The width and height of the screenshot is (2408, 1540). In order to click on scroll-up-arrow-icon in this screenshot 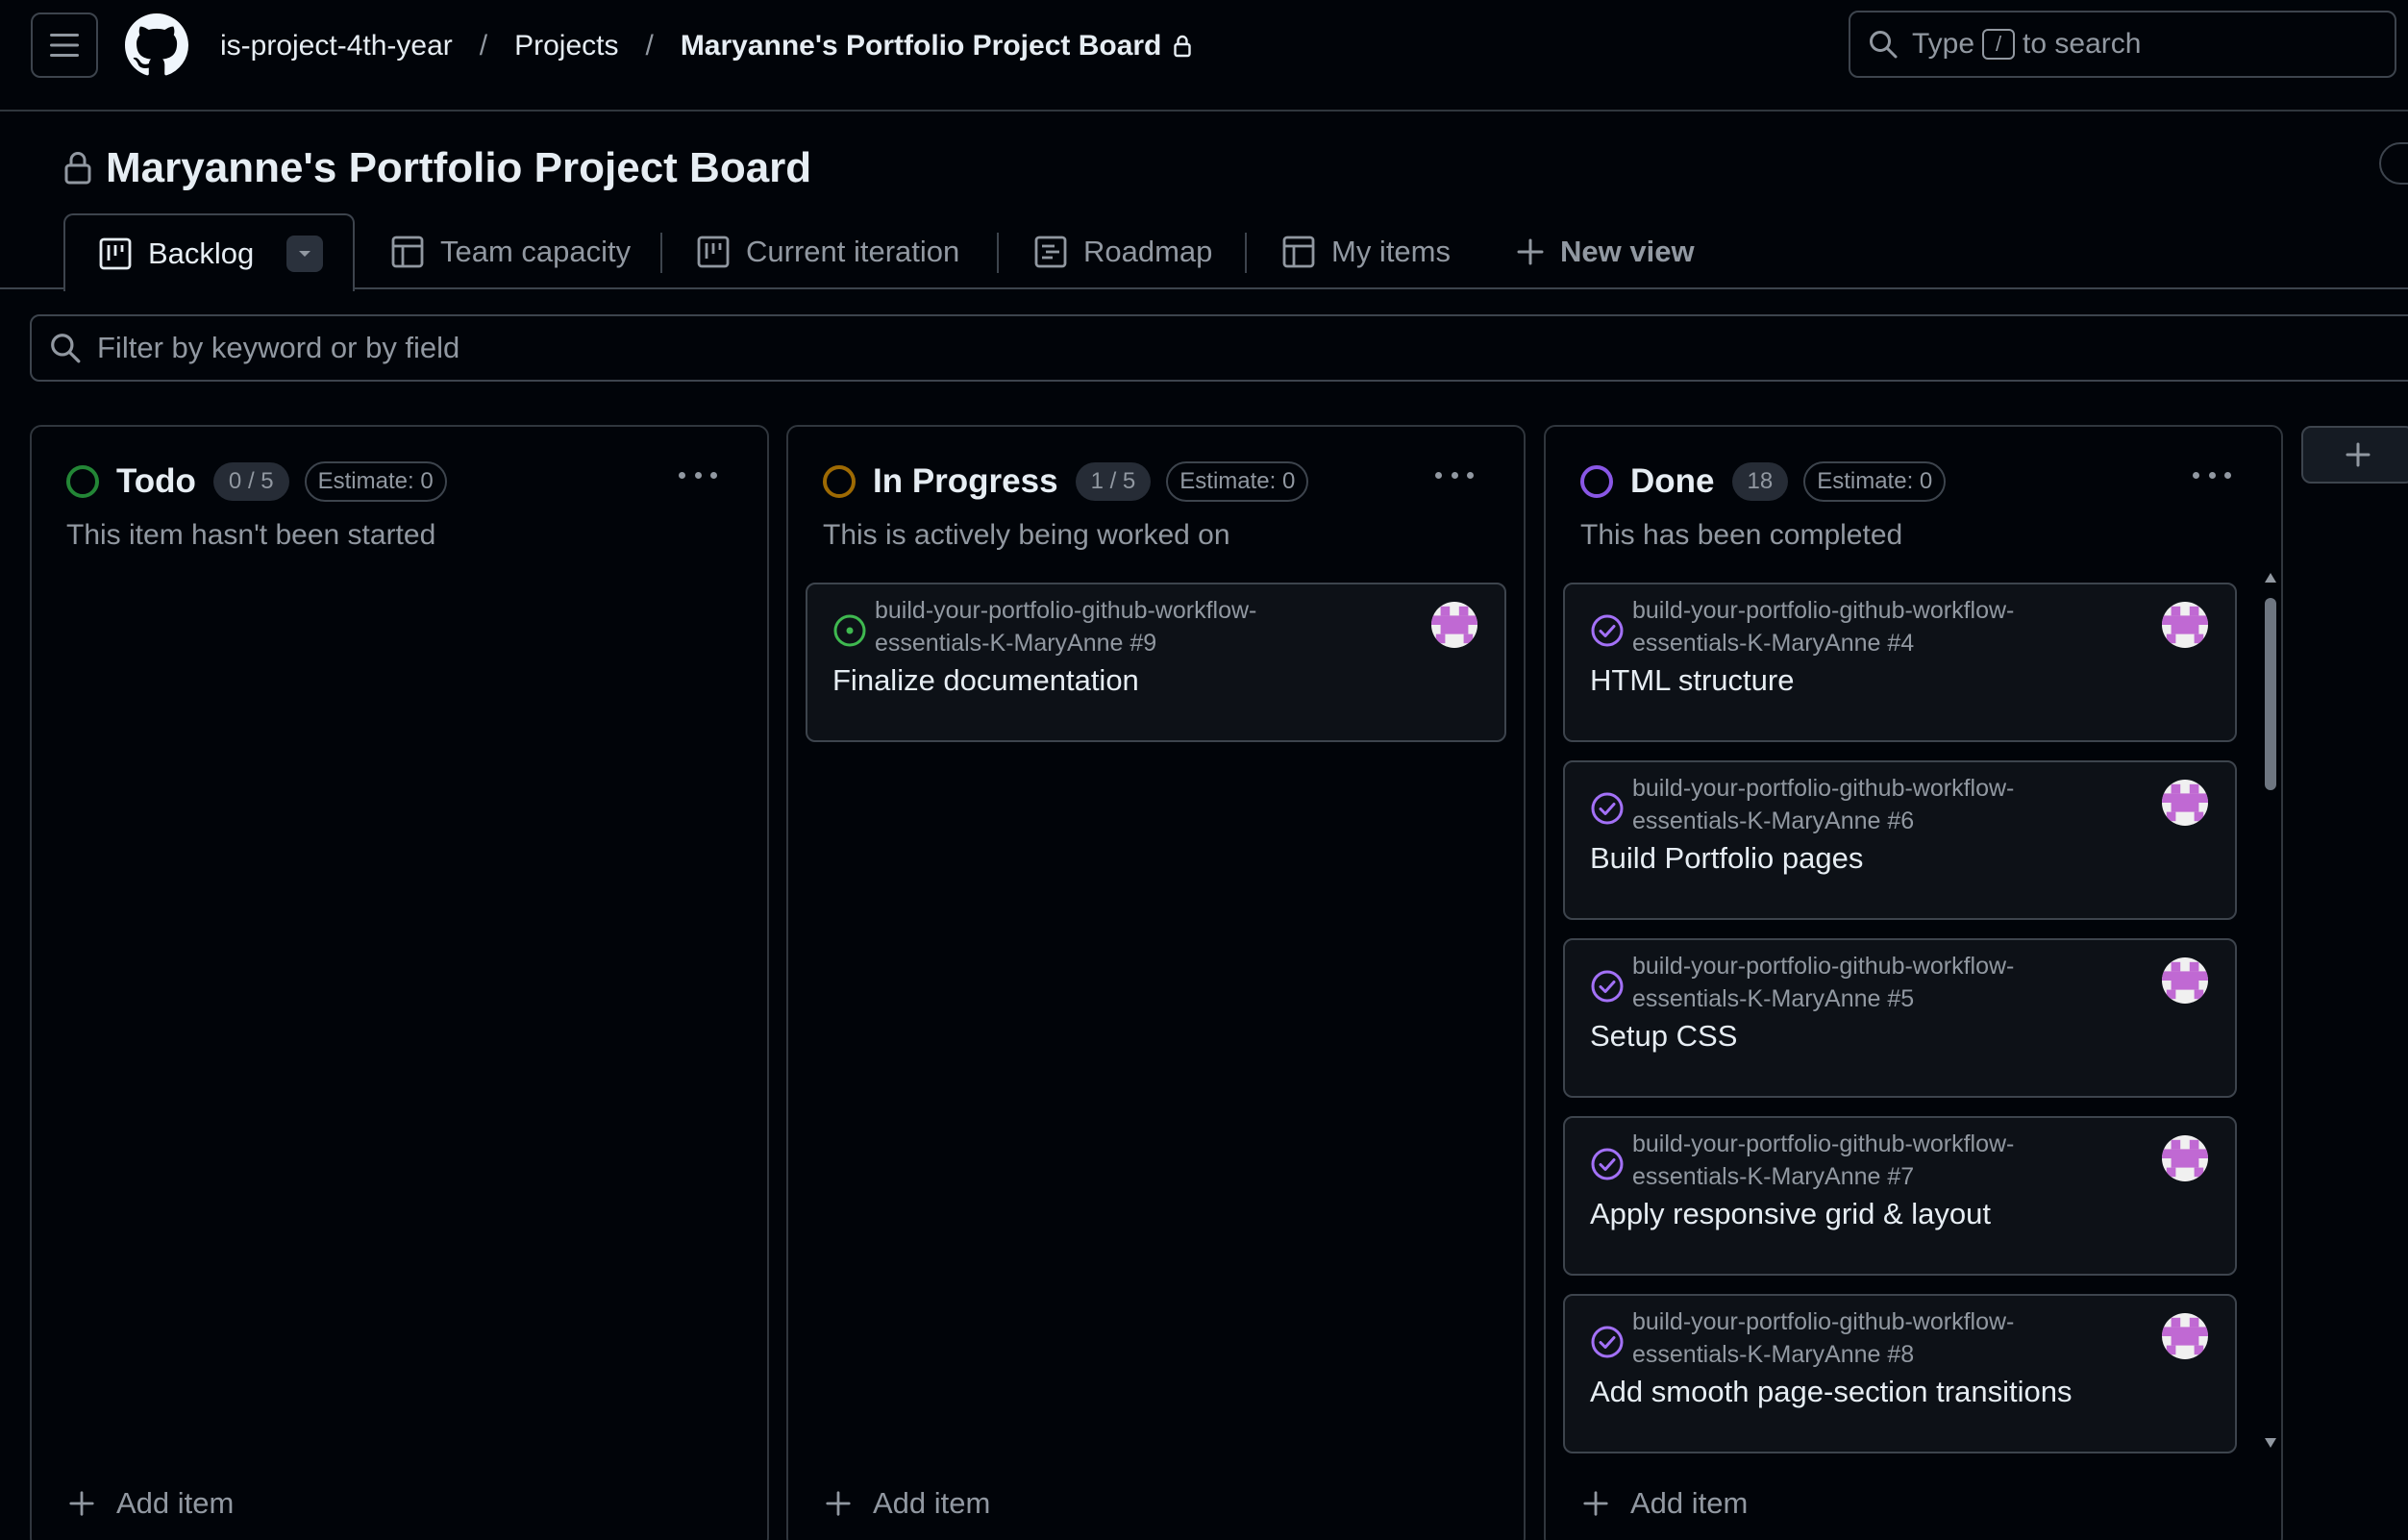, I will do `click(2270, 577)`.